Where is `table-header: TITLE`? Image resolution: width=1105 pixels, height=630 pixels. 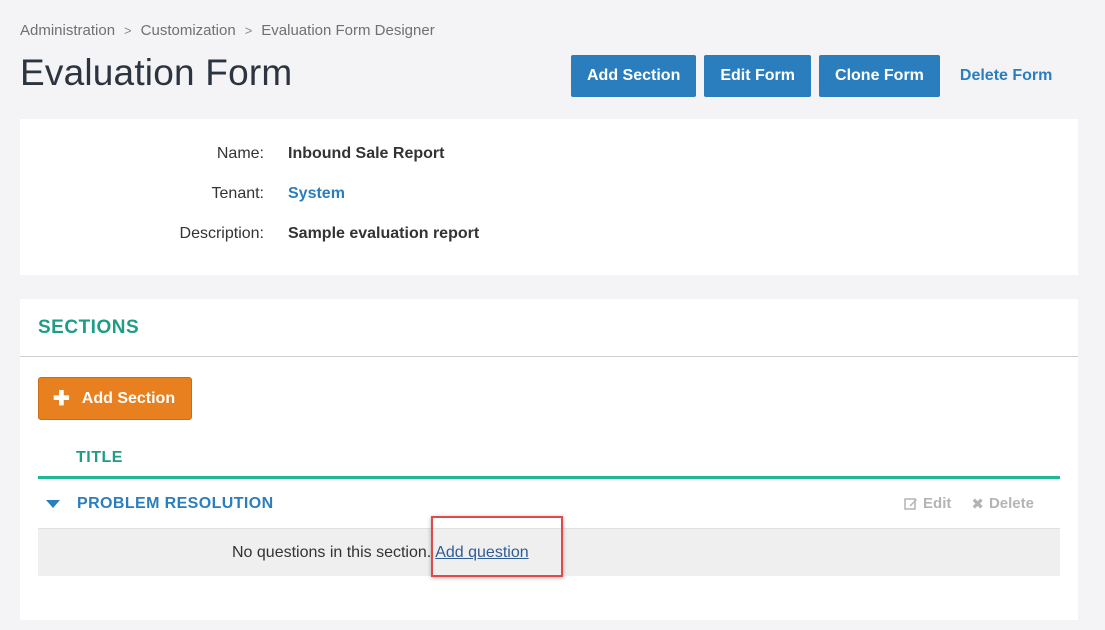 table-header: TITLE is located at coordinates (549, 459).